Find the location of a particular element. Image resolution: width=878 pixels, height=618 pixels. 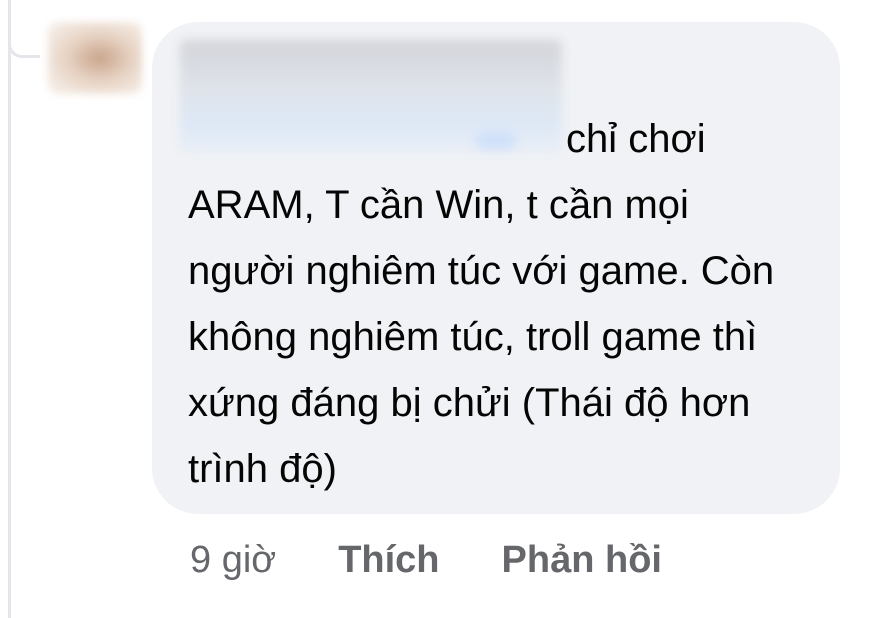

avatar is located at coordinates (95, 58).